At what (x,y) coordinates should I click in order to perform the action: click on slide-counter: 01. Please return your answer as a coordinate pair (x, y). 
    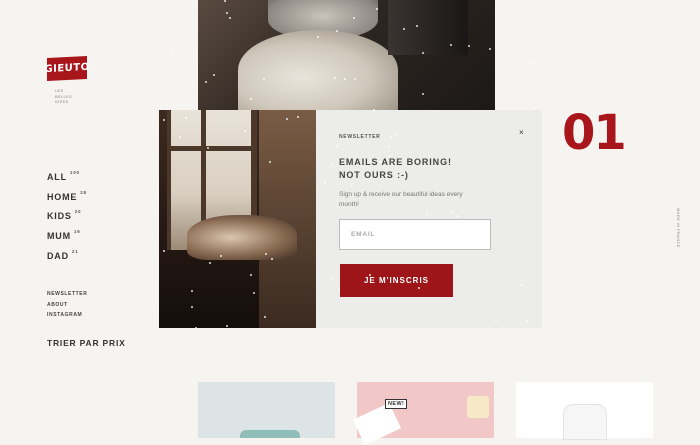
    Looking at the image, I should click on (594, 133).